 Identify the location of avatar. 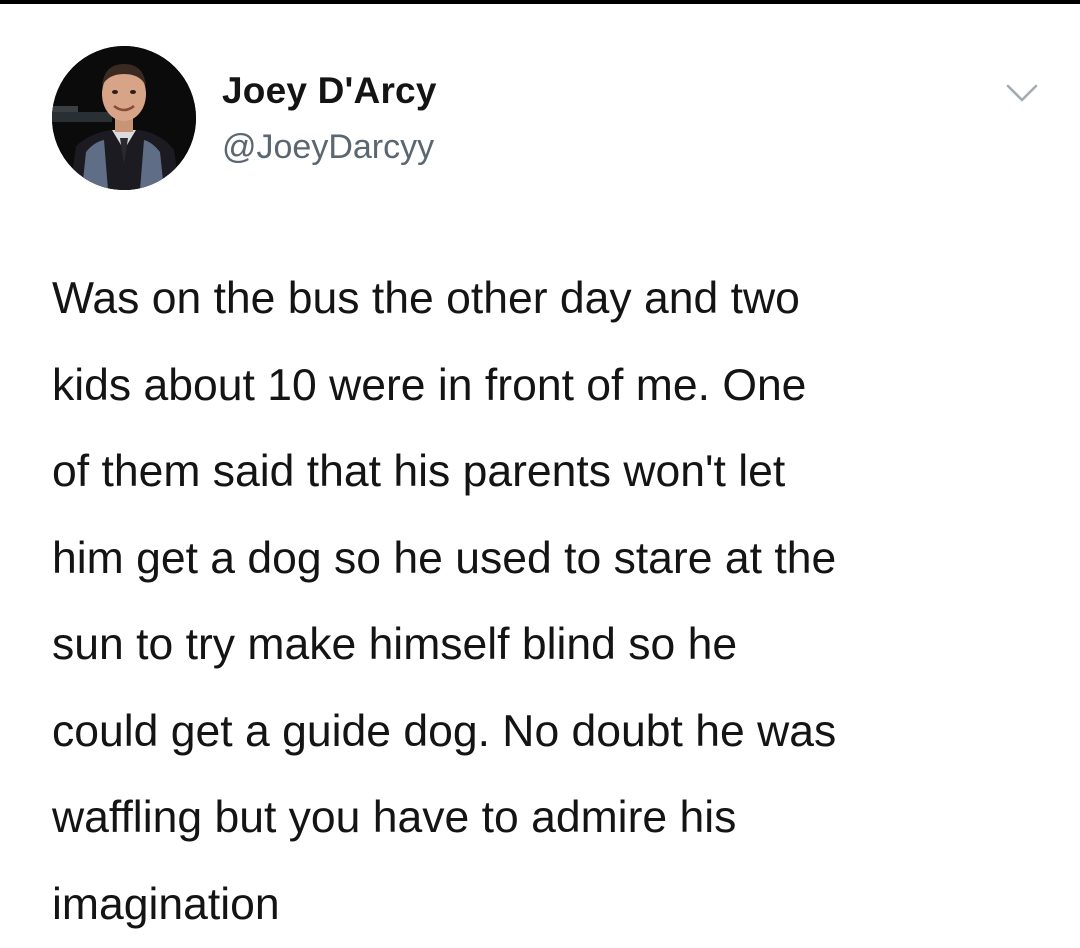
(124, 118).